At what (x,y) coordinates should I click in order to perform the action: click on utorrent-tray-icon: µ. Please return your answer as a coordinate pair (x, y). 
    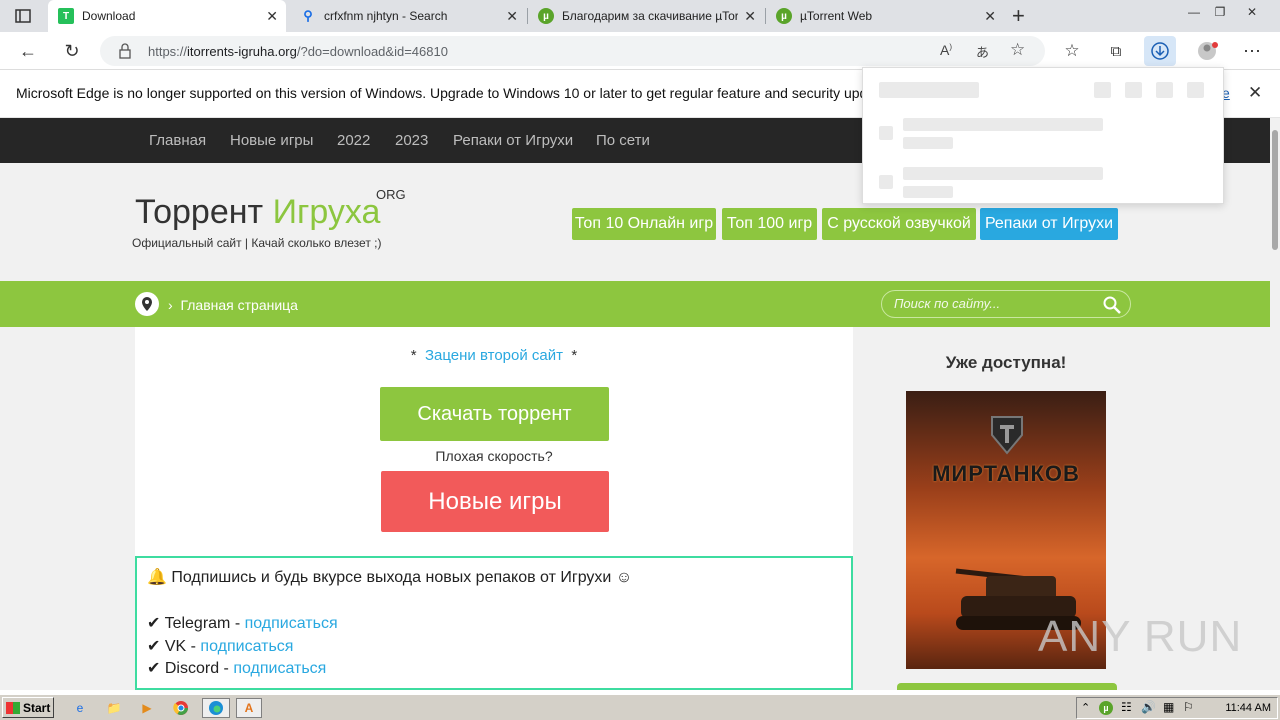
    Looking at the image, I should click on (1106, 708).